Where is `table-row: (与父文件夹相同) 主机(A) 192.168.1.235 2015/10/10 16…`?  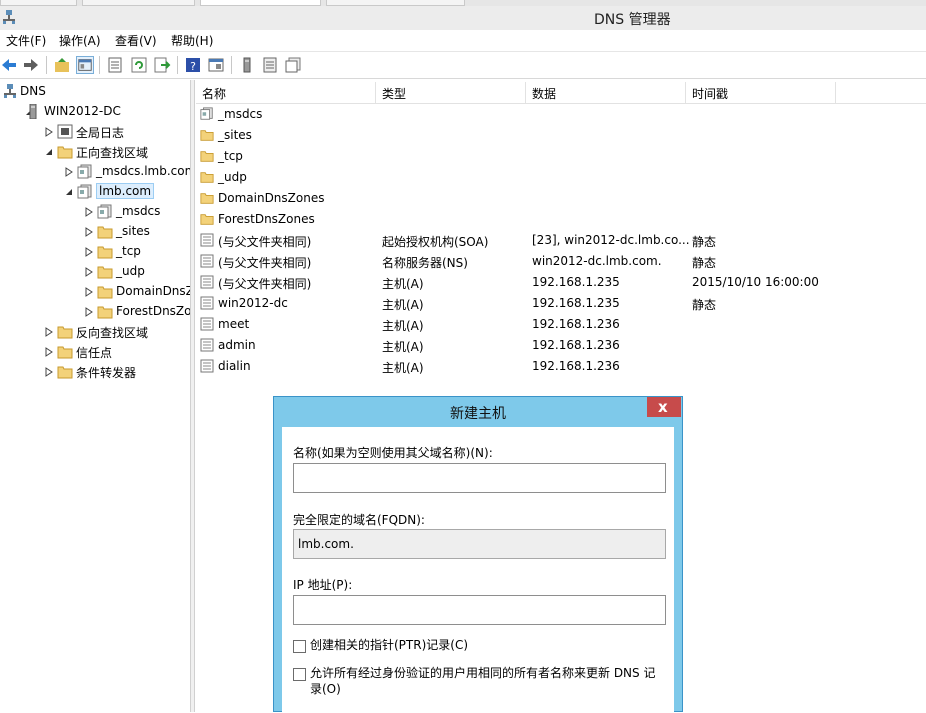
table-row: (与父文件夹相同) 主机(A) 192.168.1.235 2015/10/10 16… is located at coordinates (561, 282).